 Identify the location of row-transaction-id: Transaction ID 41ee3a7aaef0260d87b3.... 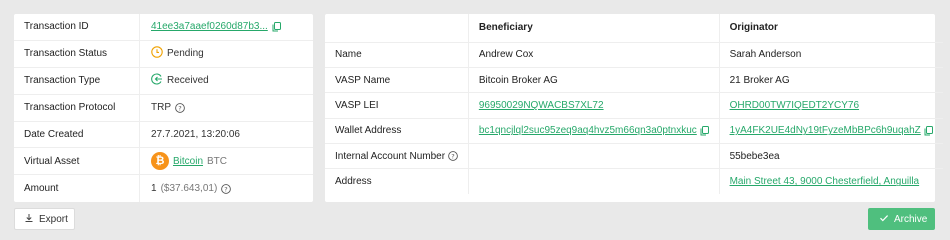
(163, 27).